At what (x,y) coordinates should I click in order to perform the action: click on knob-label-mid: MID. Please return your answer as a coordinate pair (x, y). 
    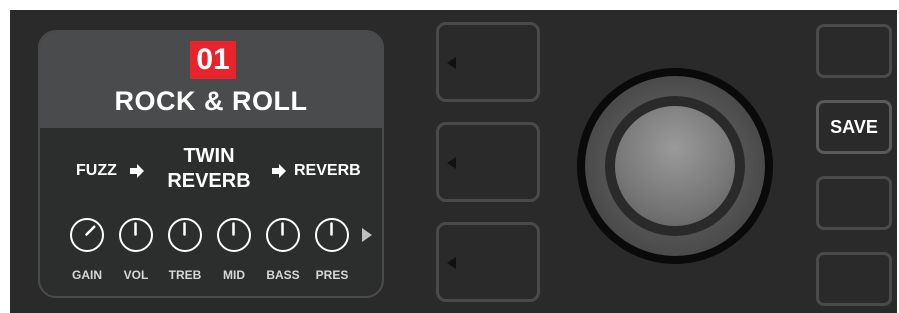
    Looking at the image, I should click on (234, 275).